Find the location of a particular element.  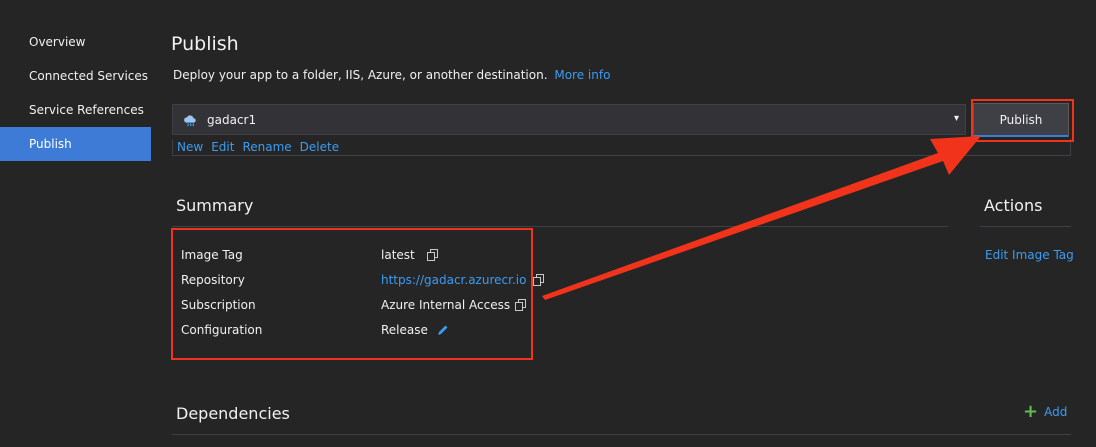

image-tag-label: Image Tag is located at coordinates (212, 255).